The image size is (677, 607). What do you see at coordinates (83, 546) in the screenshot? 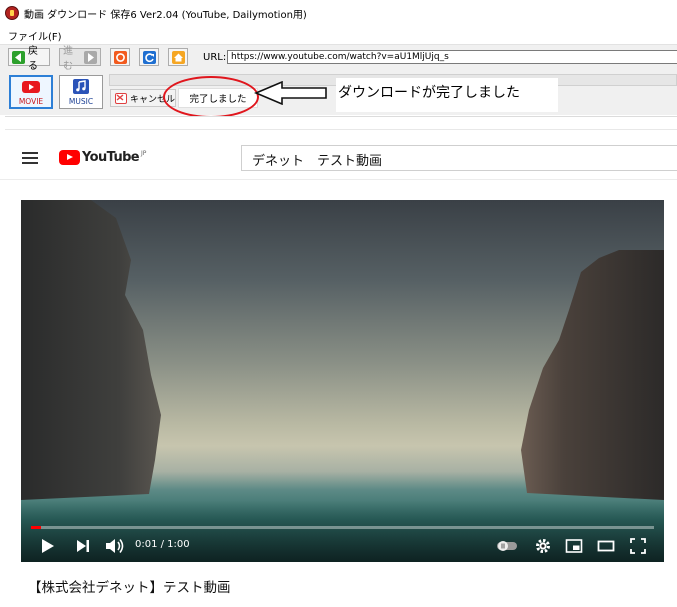
I see `next-icon` at bounding box center [83, 546].